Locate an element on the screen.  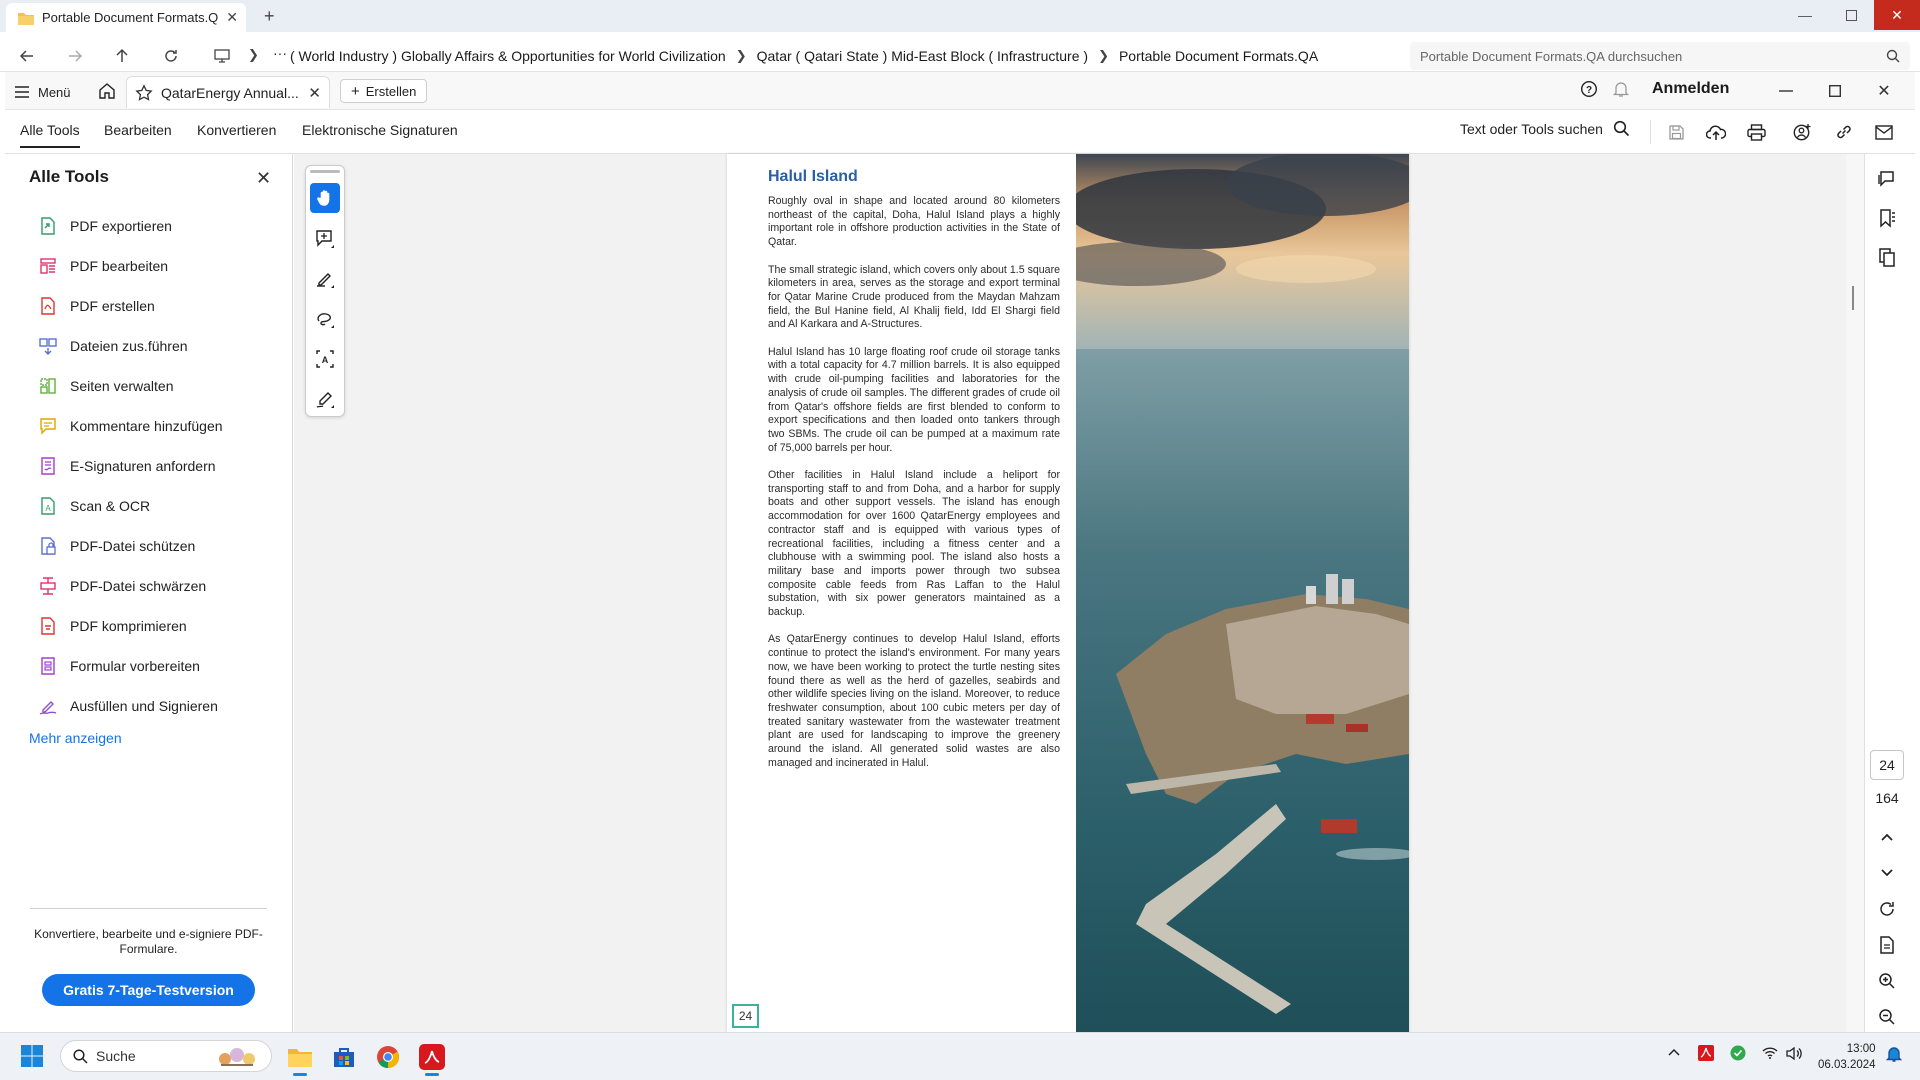
tools-search-button: Text oder Tools suchen is located at coordinates (1545, 128).